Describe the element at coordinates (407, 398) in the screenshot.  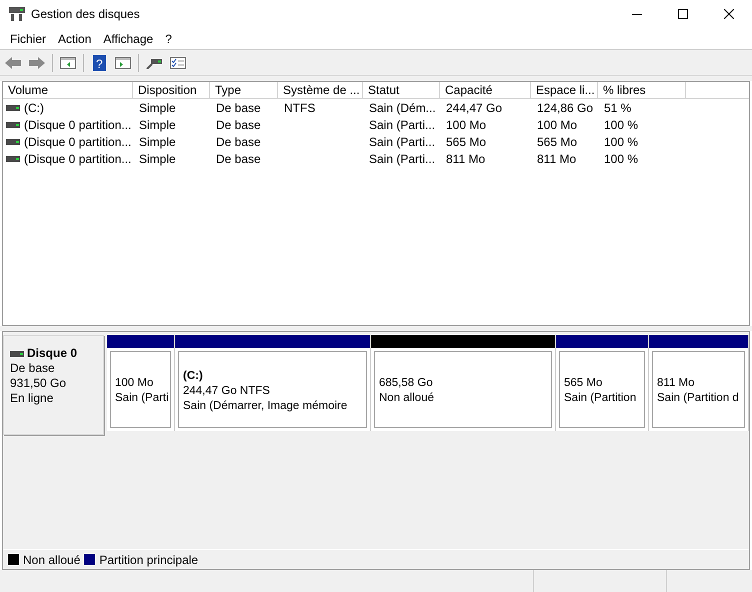
I see `partition-text: Non alloué` at that location.